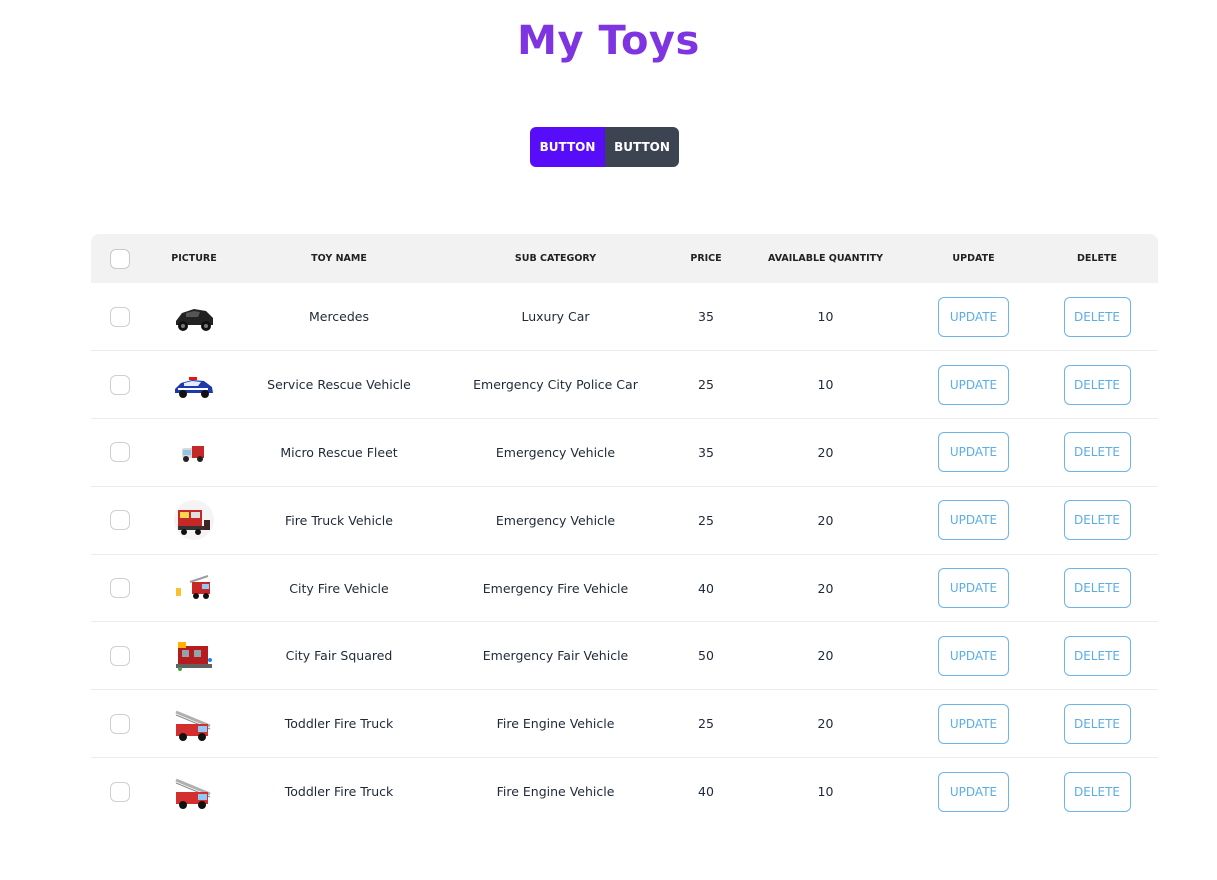 Image resolution: width=1217 pixels, height=880 pixels. I want to click on header-select-all, so click(120, 258).